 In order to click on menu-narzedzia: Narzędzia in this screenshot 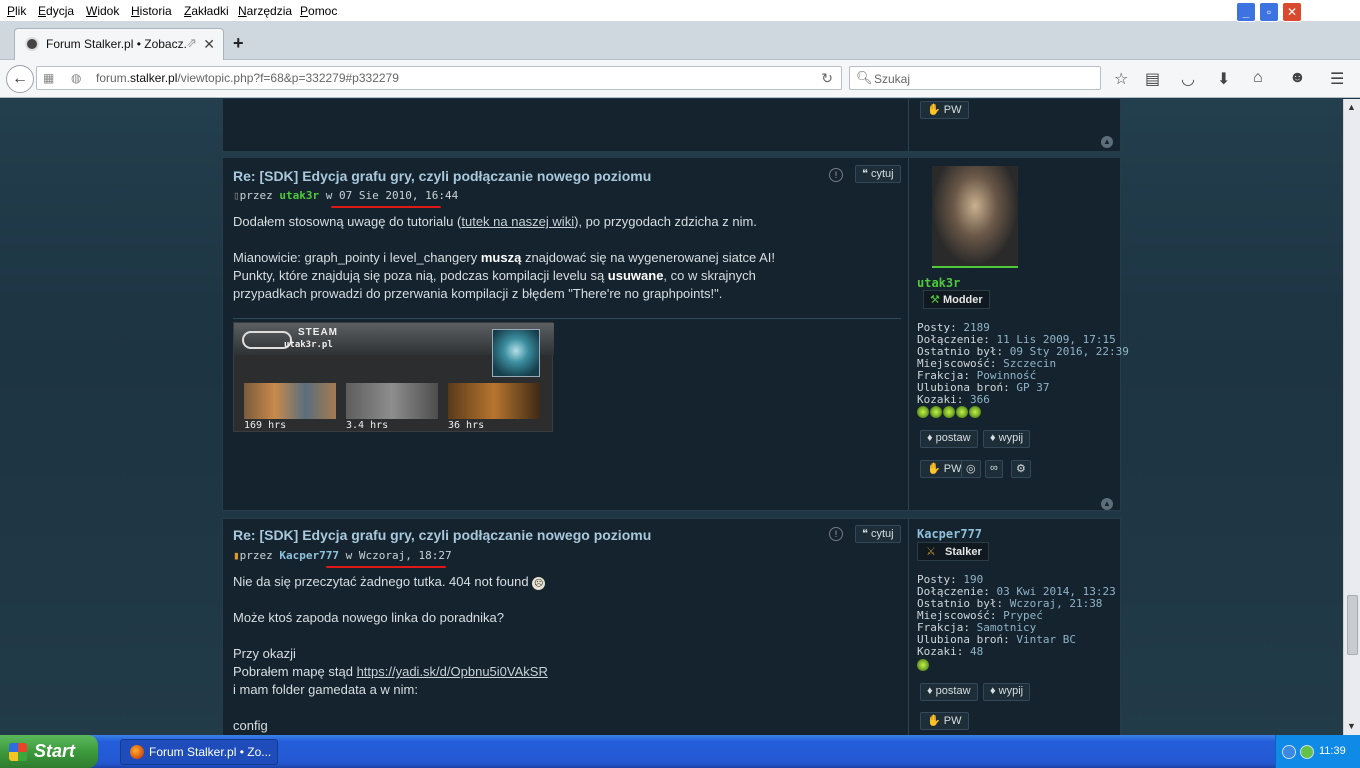, I will do `click(265, 11)`.